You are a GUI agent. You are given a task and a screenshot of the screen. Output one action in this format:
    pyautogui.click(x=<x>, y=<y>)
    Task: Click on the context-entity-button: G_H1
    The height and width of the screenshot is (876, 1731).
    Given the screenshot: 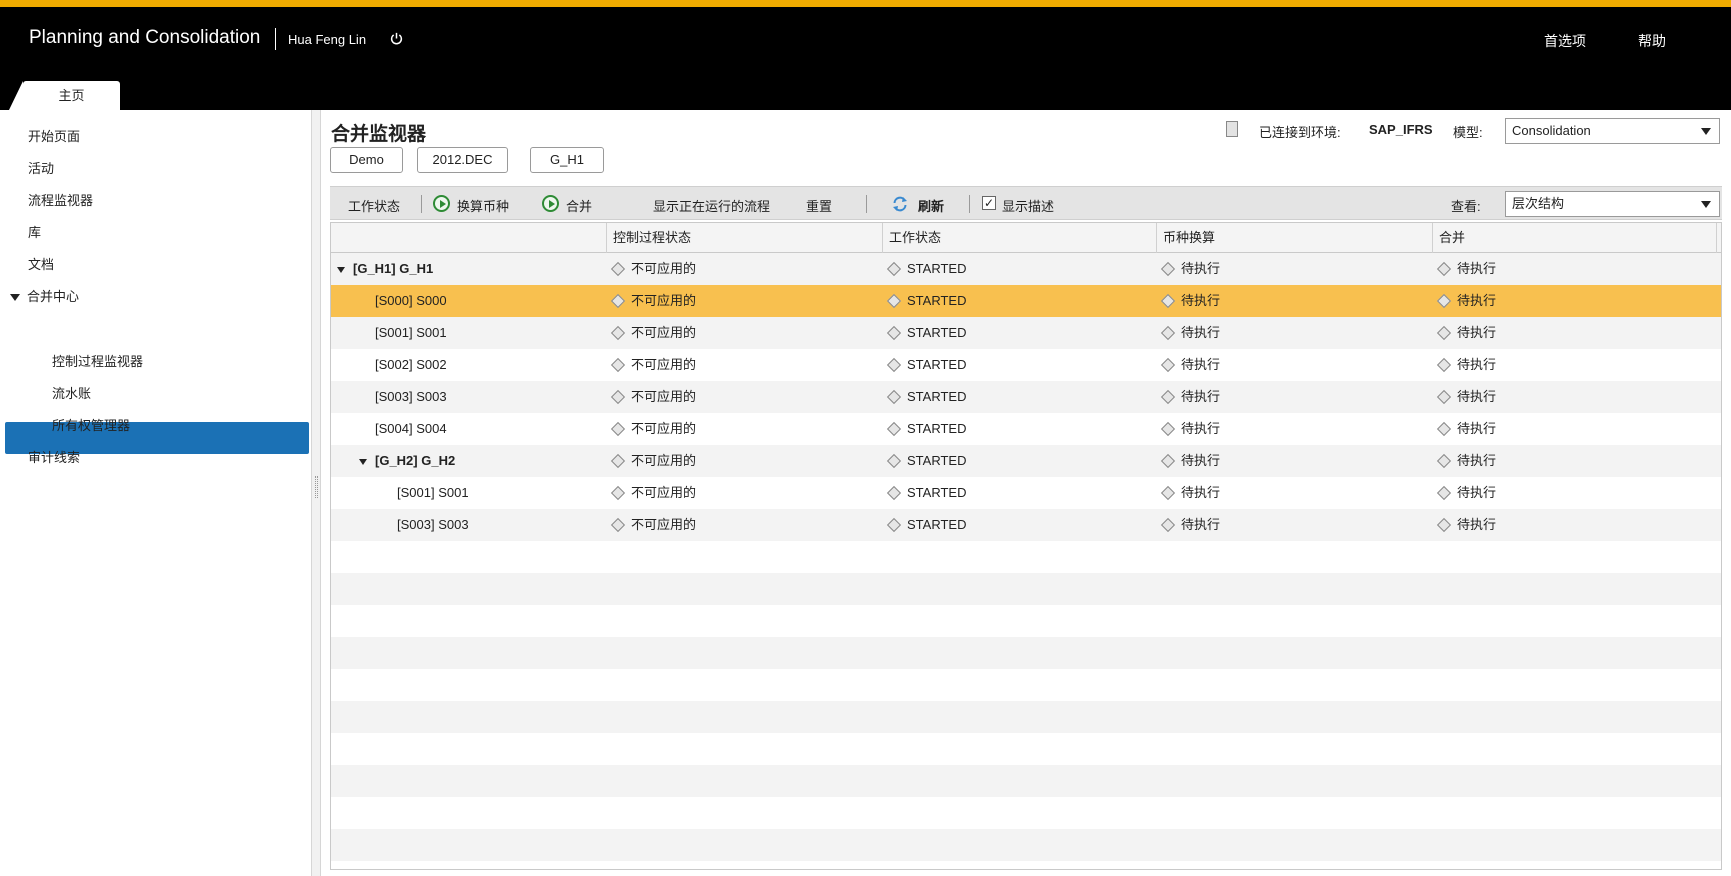 What is the action you would take?
    pyautogui.click(x=567, y=160)
    